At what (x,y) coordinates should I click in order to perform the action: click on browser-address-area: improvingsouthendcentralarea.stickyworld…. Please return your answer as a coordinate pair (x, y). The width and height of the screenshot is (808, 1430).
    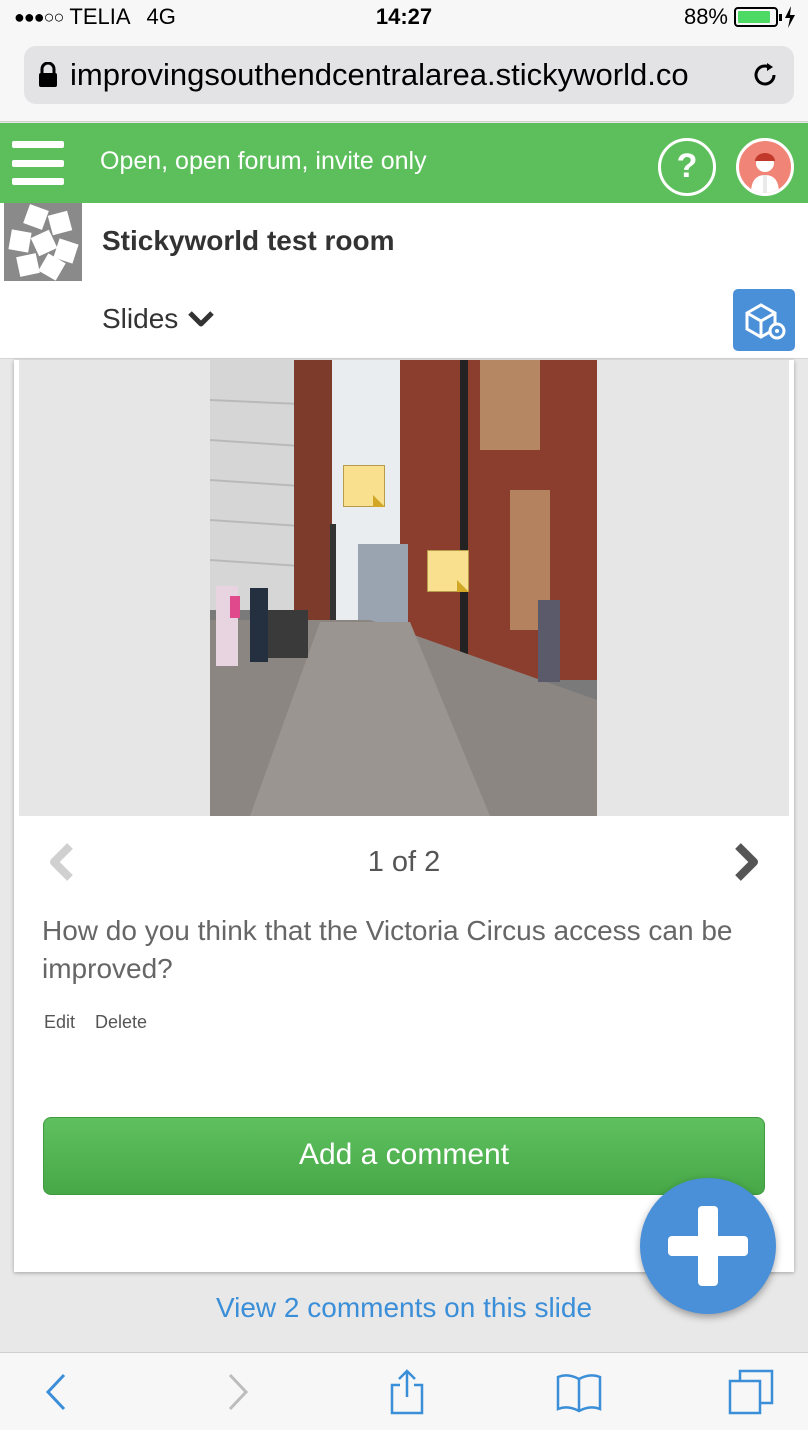
    Looking at the image, I should click on (404, 79).